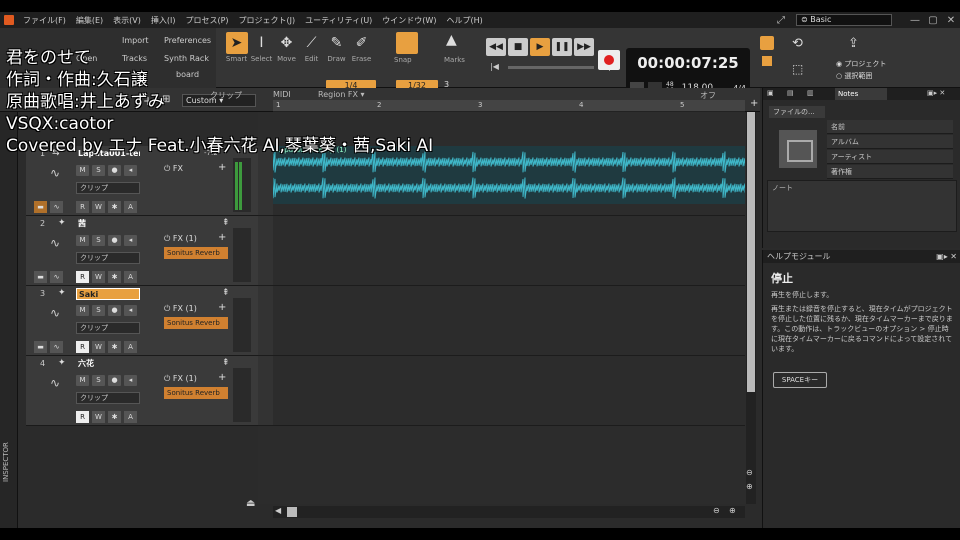 The width and height of the screenshot is (960, 540). I want to click on expand-icon: ⤢, so click(781, 20).